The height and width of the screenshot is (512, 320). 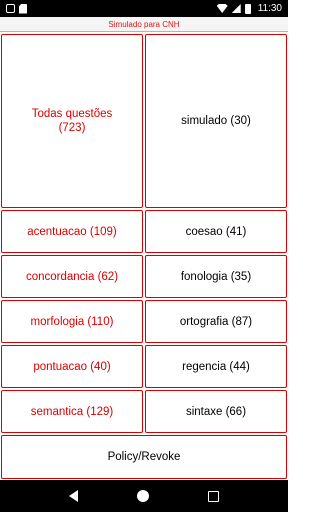 What do you see at coordinates (236, 8) in the screenshot?
I see `signal-icon` at bounding box center [236, 8].